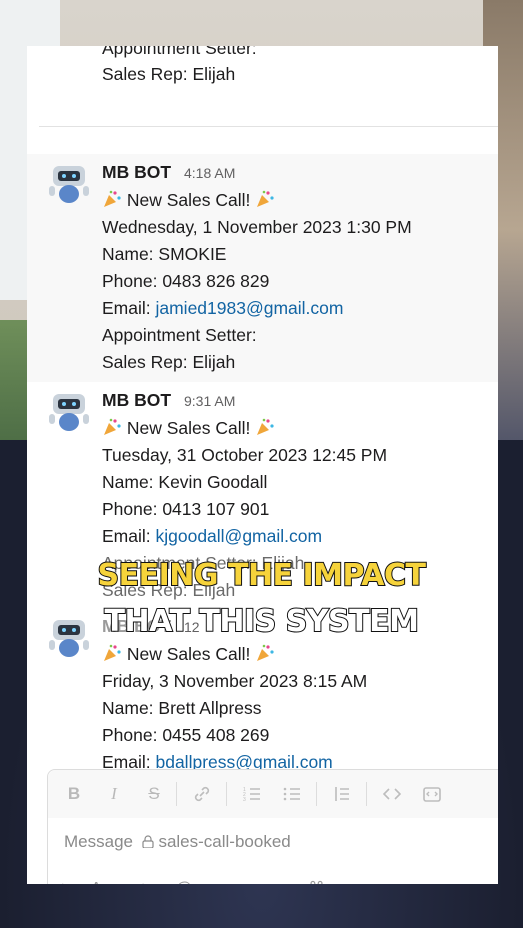  What do you see at coordinates (98, 841) in the screenshot?
I see `message-placeholder: Message` at bounding box center [98, 841].